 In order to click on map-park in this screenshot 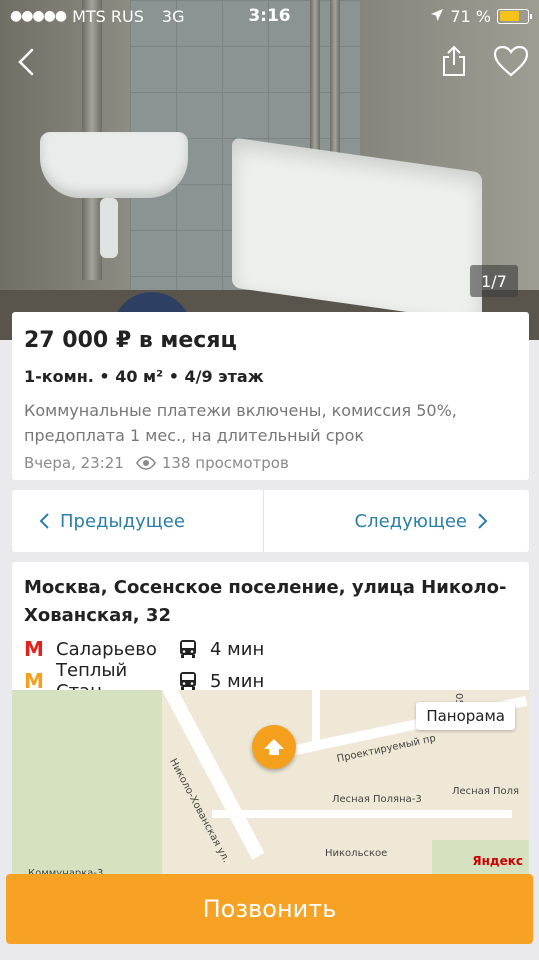, I will do `click(87, 786)`.